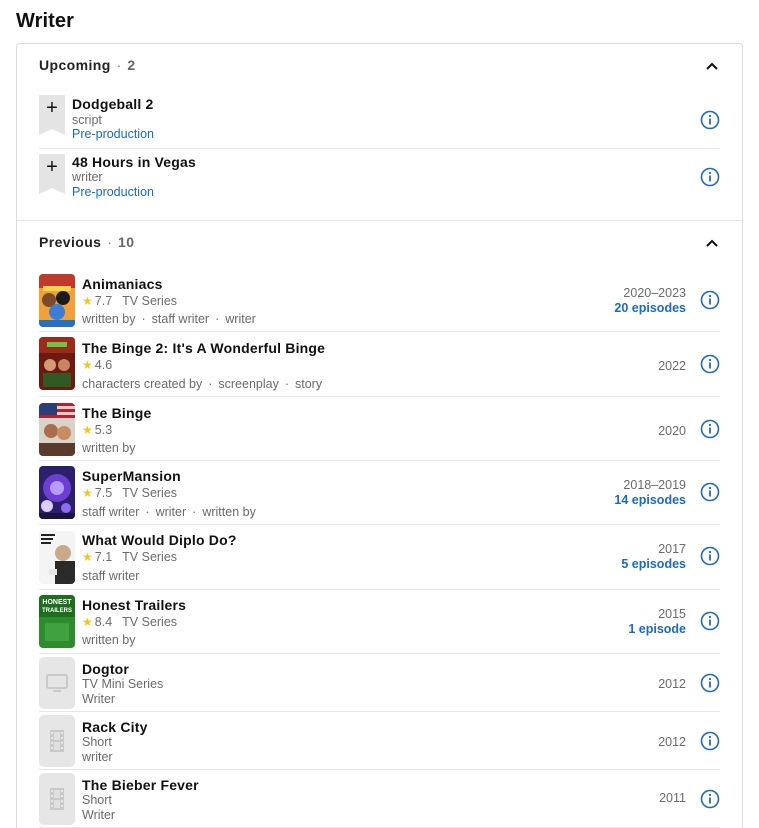 The width and height of the screenshot is (759, 828). I want to click on item-title: SuperMansion, so click(131, 476).